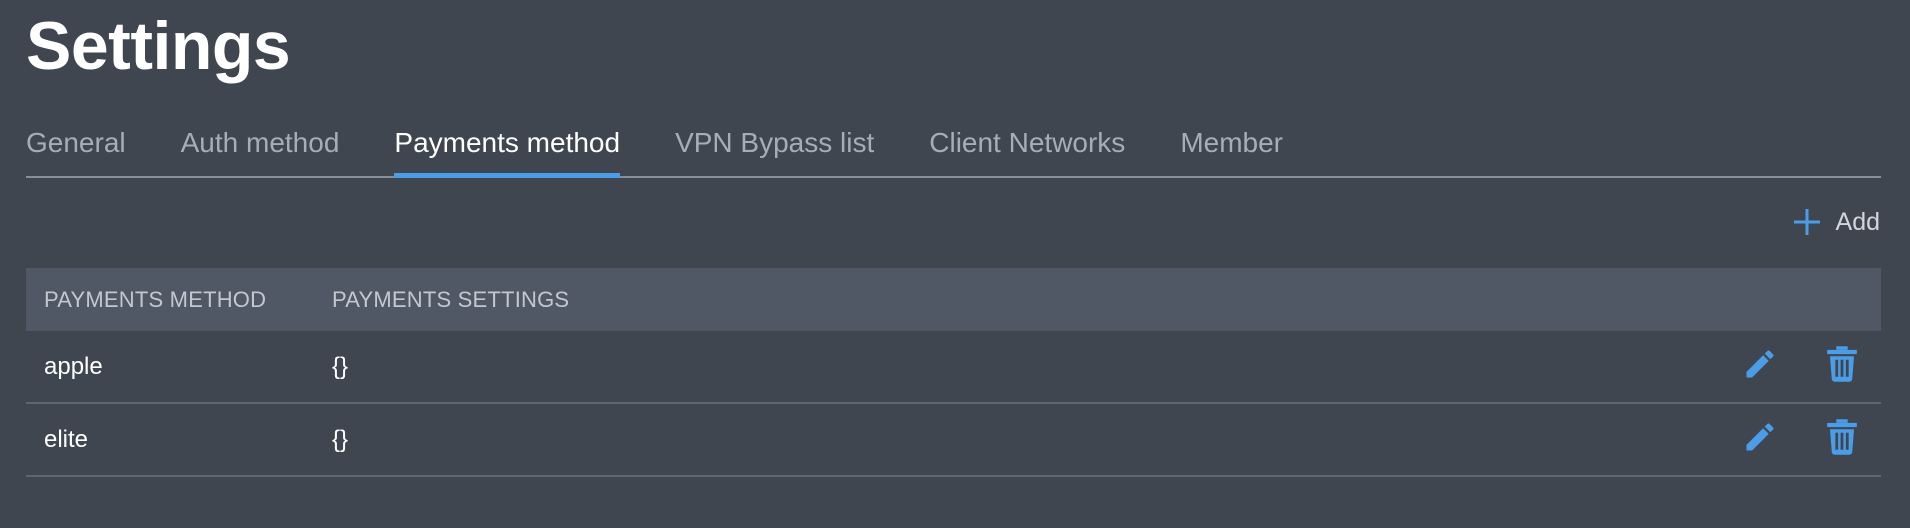  What do you see at coordinates (1231, 147) in the screenshot?
I see `tab-member: Member` at bounding box center [1231, 147].